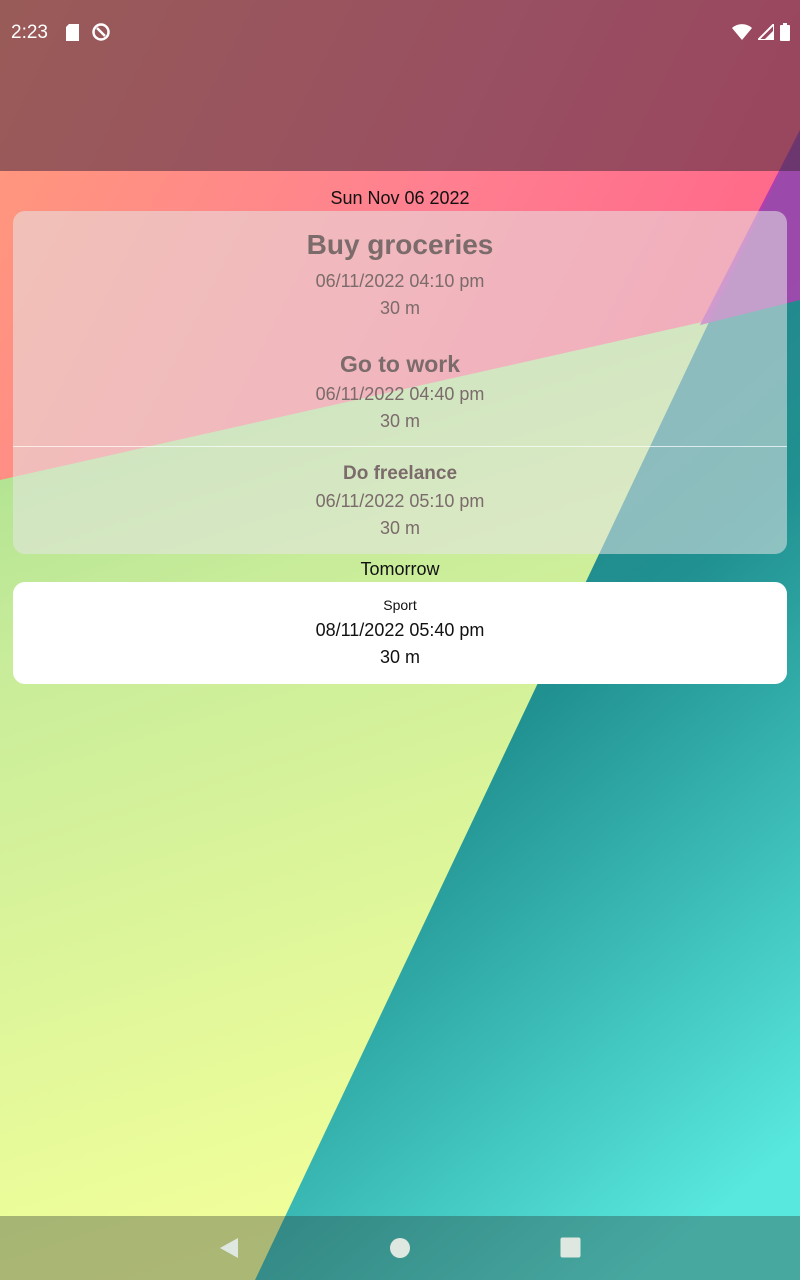 The width and height of the screenshot is (800, 1280). Describe the element at coordinates (400, 198) in the screenshot. I see `section-header-today: Sun Nov 06 2022` at that location.